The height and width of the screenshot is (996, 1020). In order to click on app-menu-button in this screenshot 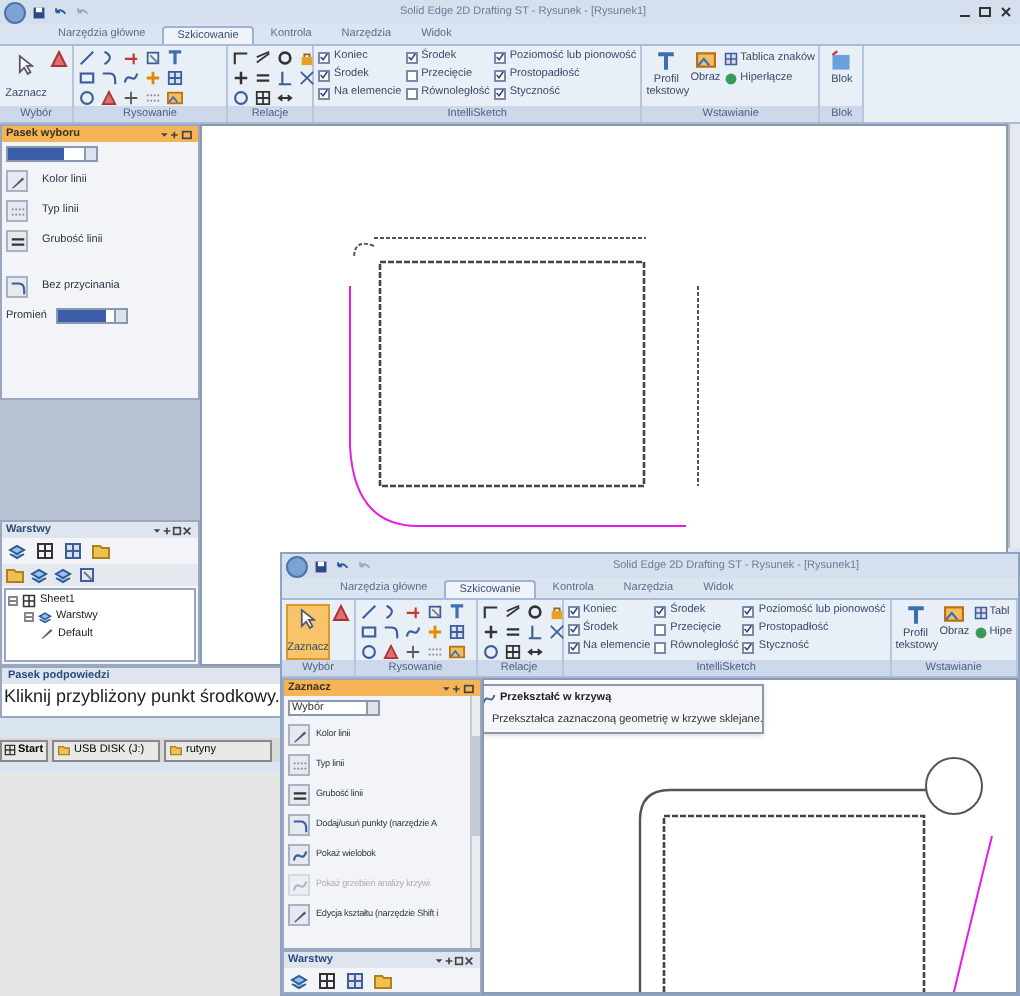, I will do `click(15, 12)`.